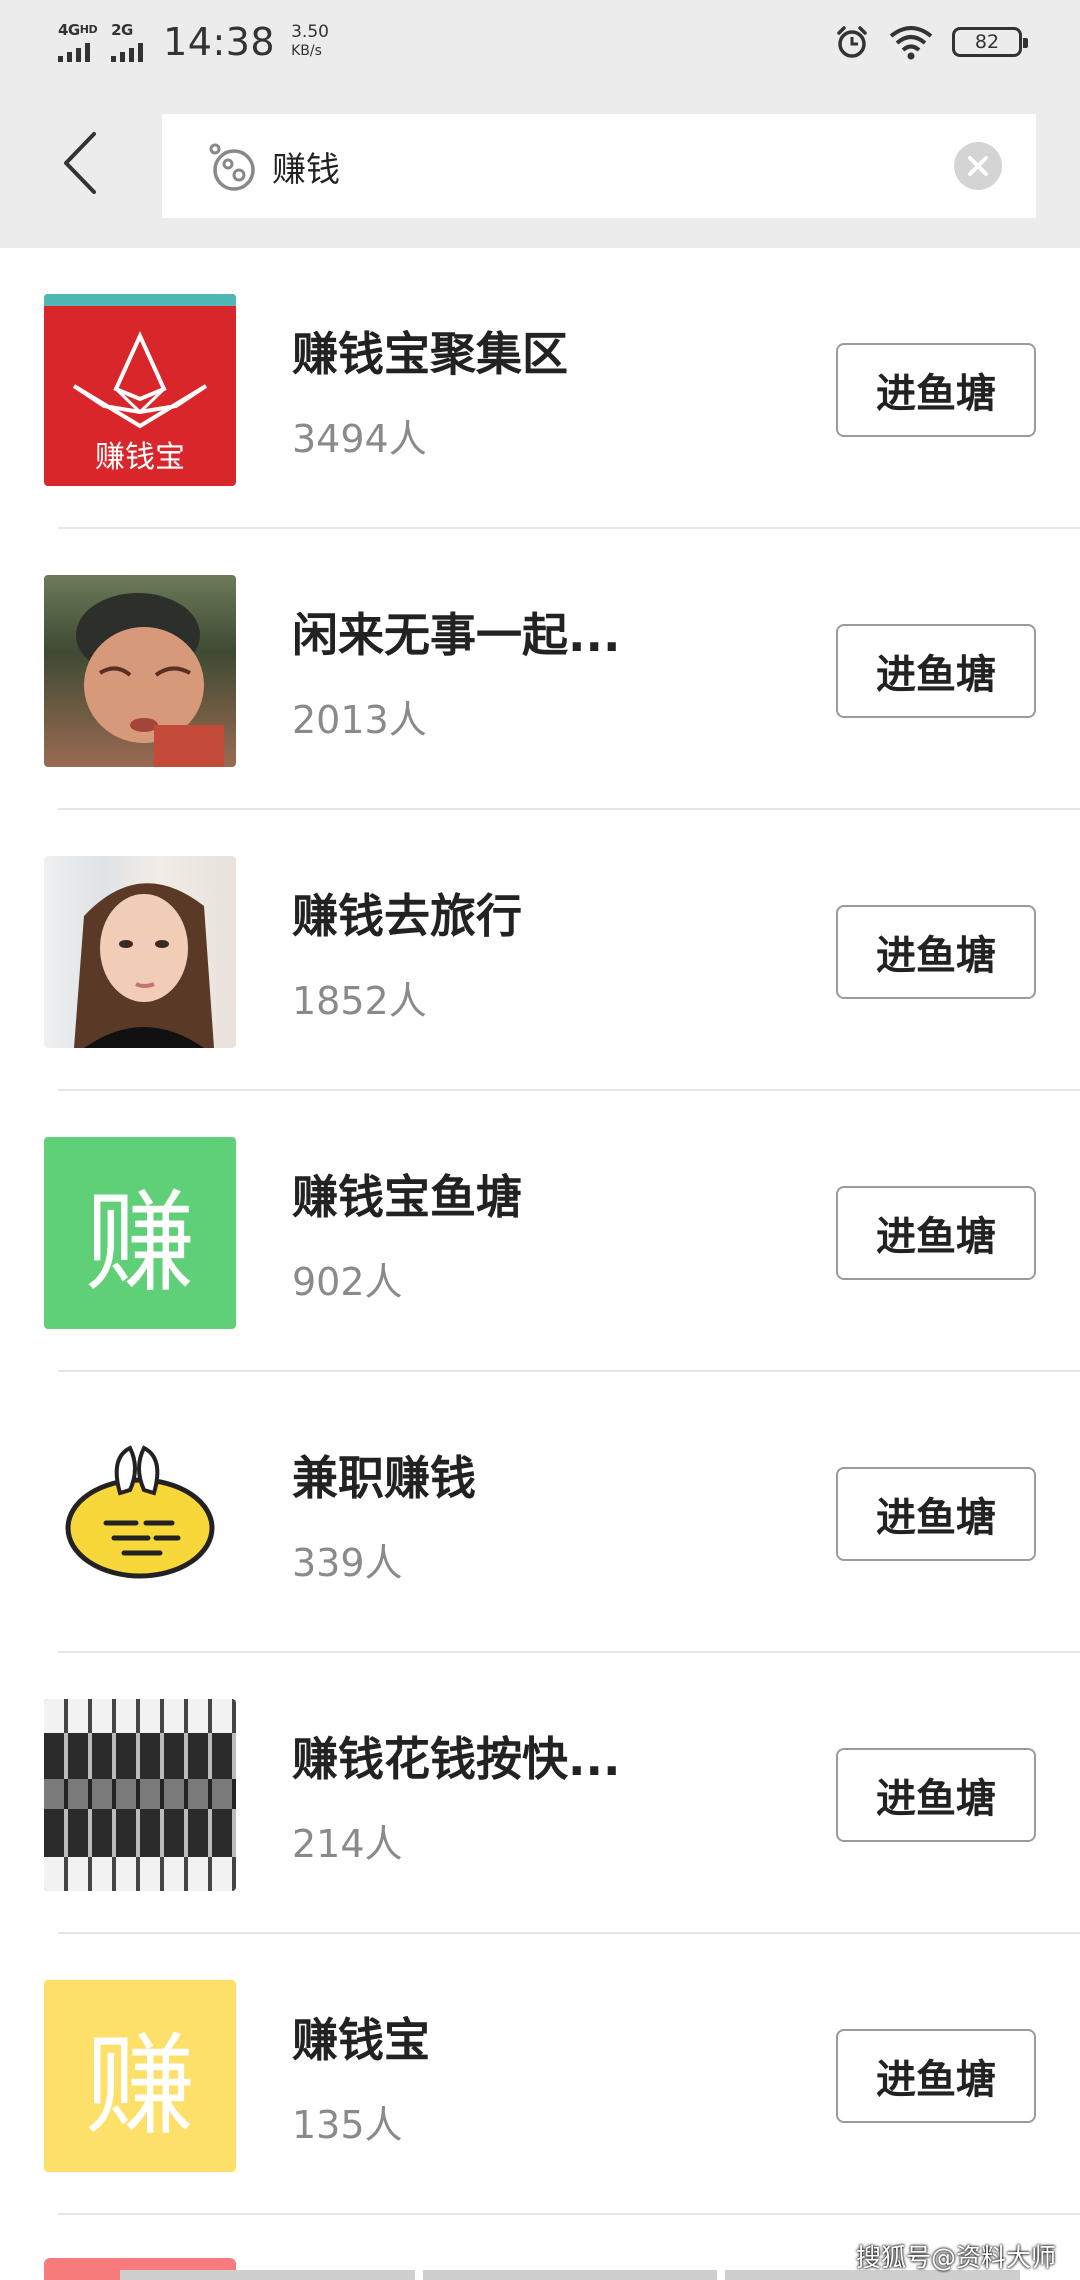 This screenshot has height=2280, width=1080. Describe the element at coordinates (407, 1197) in the screenshot. I see `group-name: 赚钱宝鱼塘` at that location.